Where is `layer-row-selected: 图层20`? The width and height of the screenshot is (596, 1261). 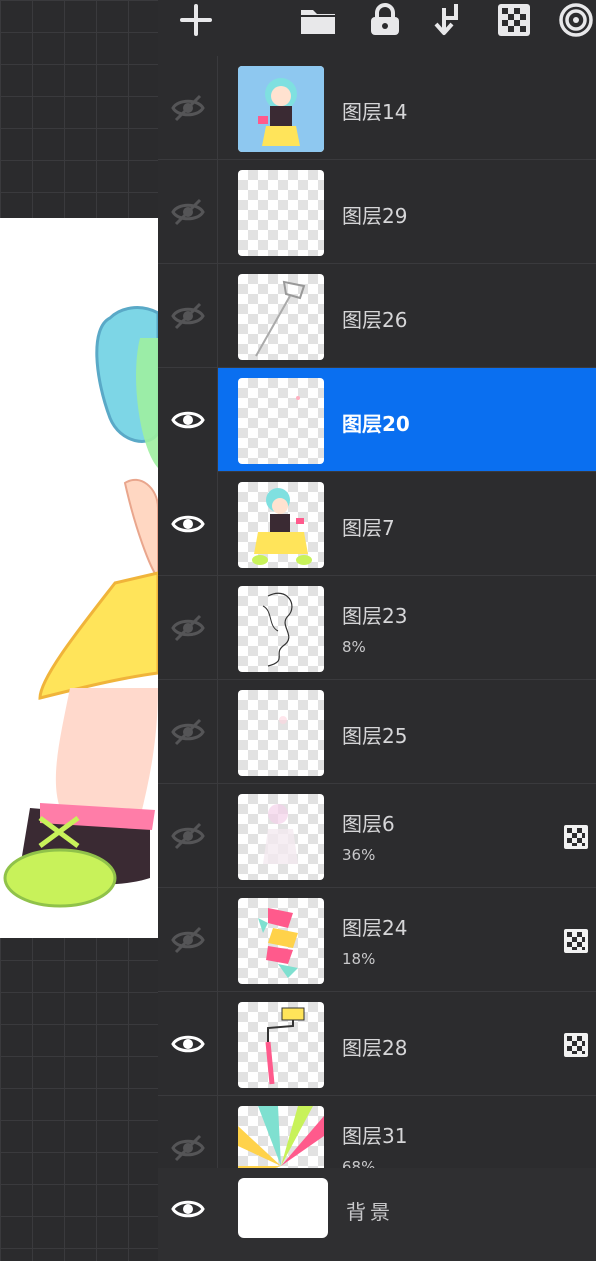
layer-row-selected: 图层20 is located at coordinates (377, 420).